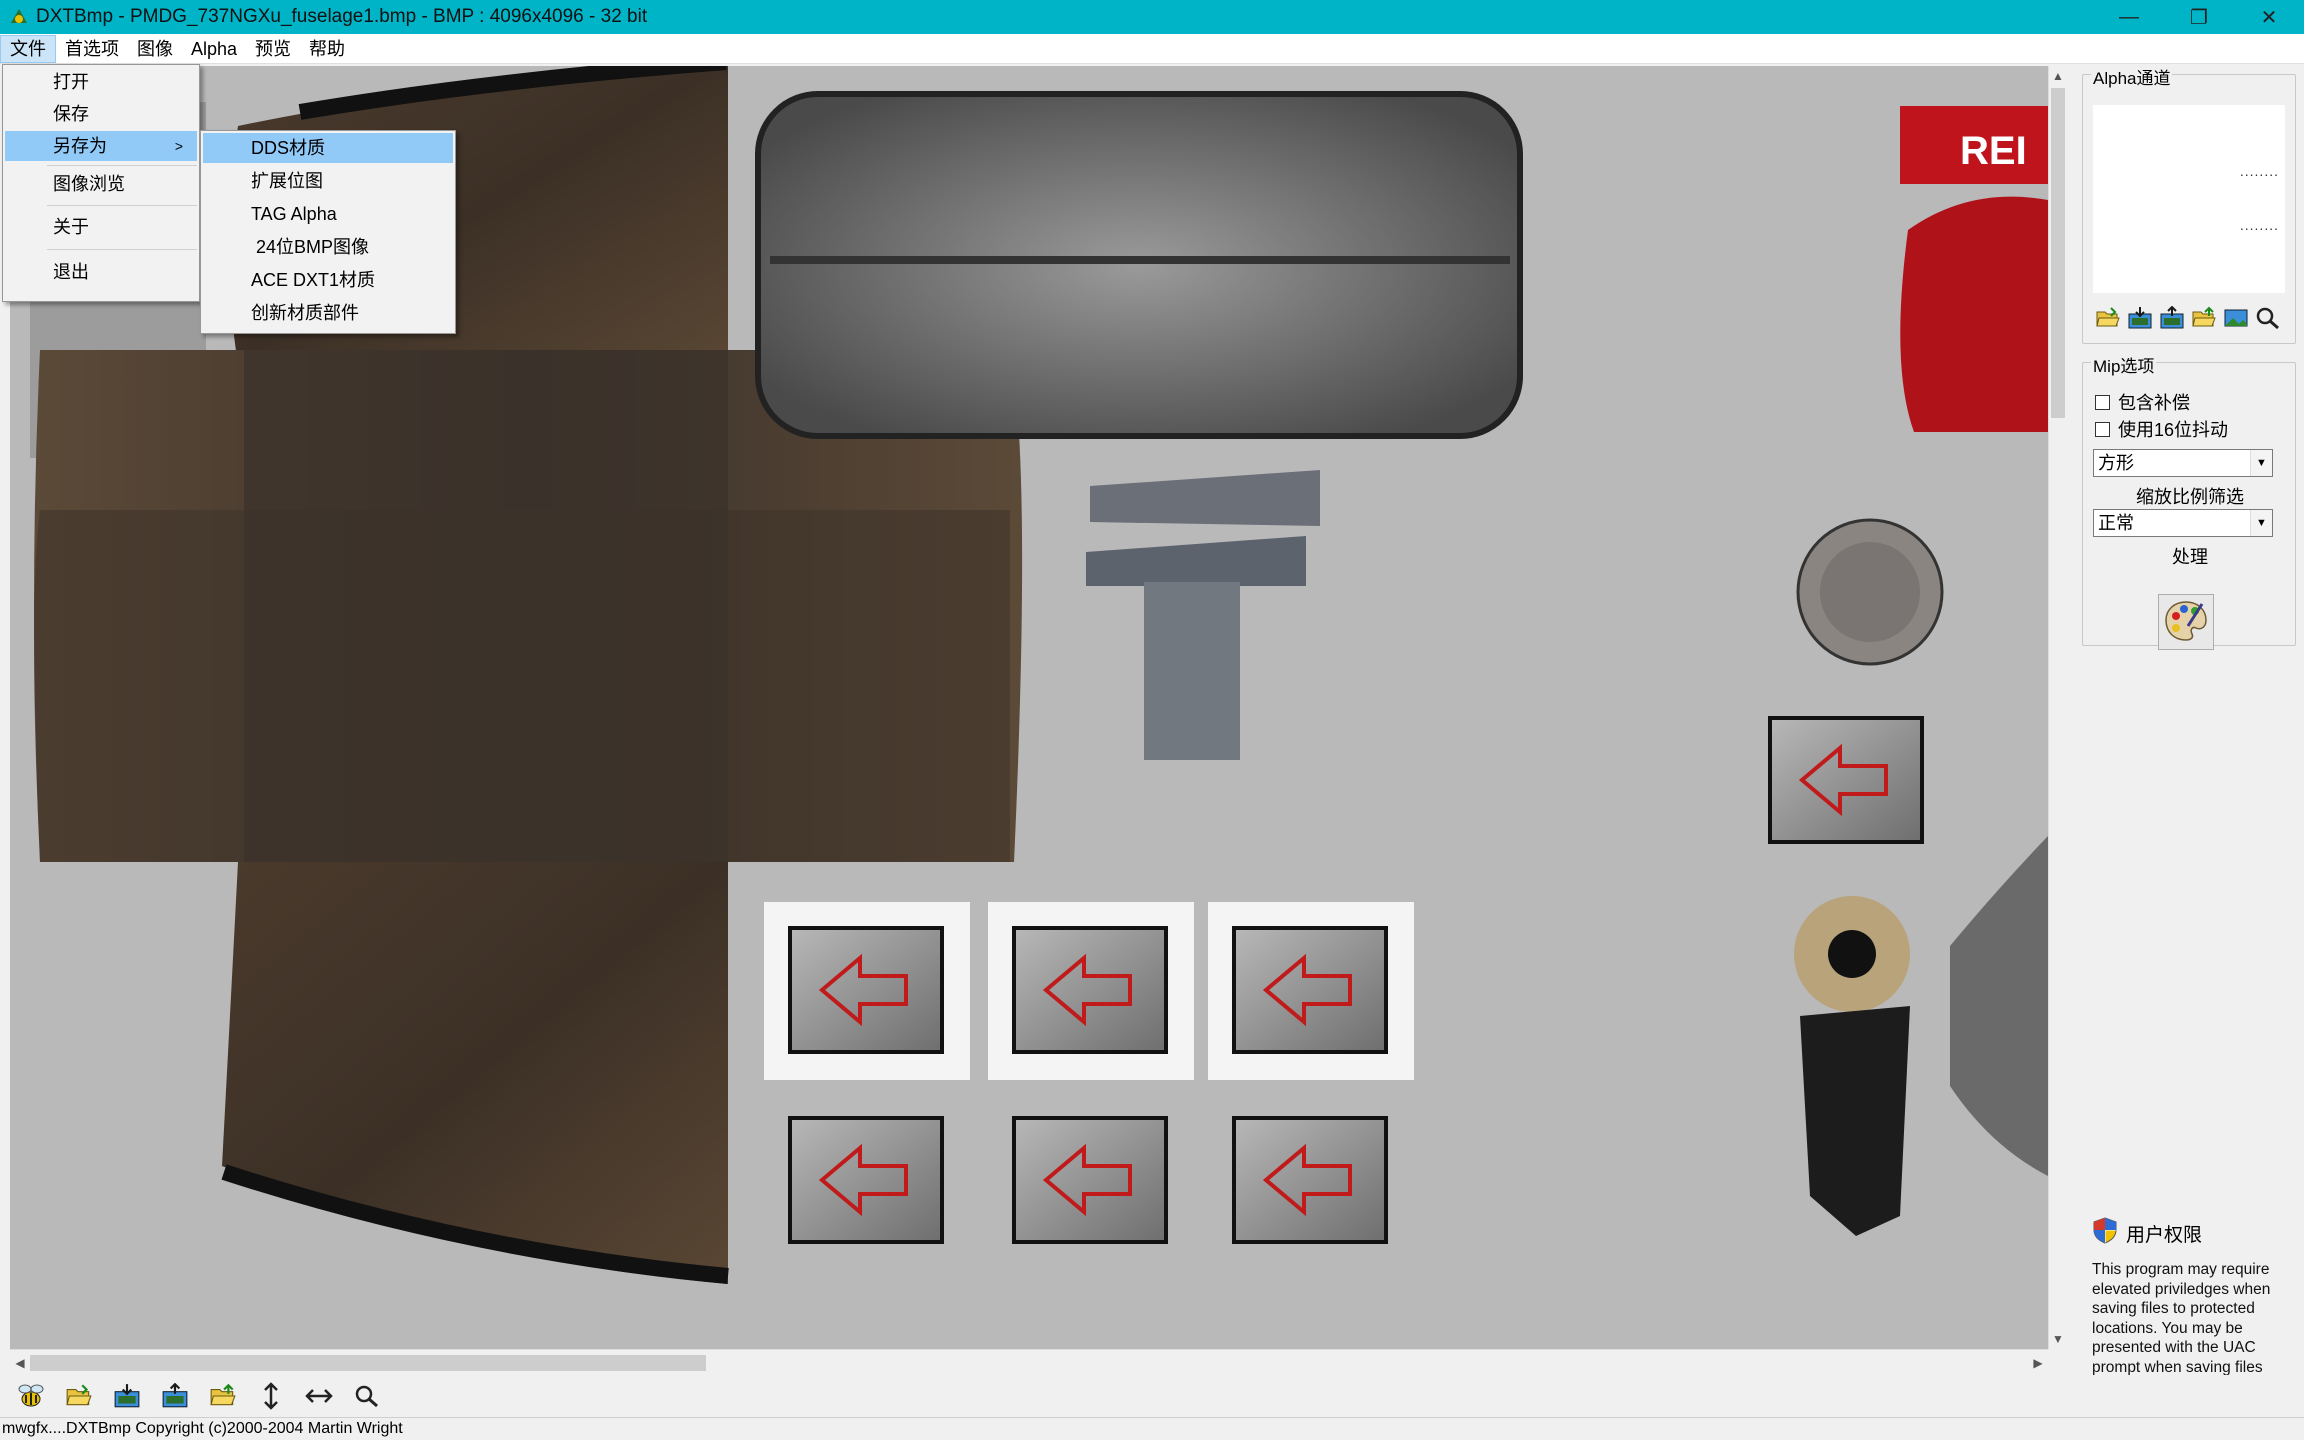 This screenshot has height=1440, width=2304. Describe the element at coordinates (328, 313) in the screenshot. I see `submenu-item-texture-part: 创新材质部件` at that location.